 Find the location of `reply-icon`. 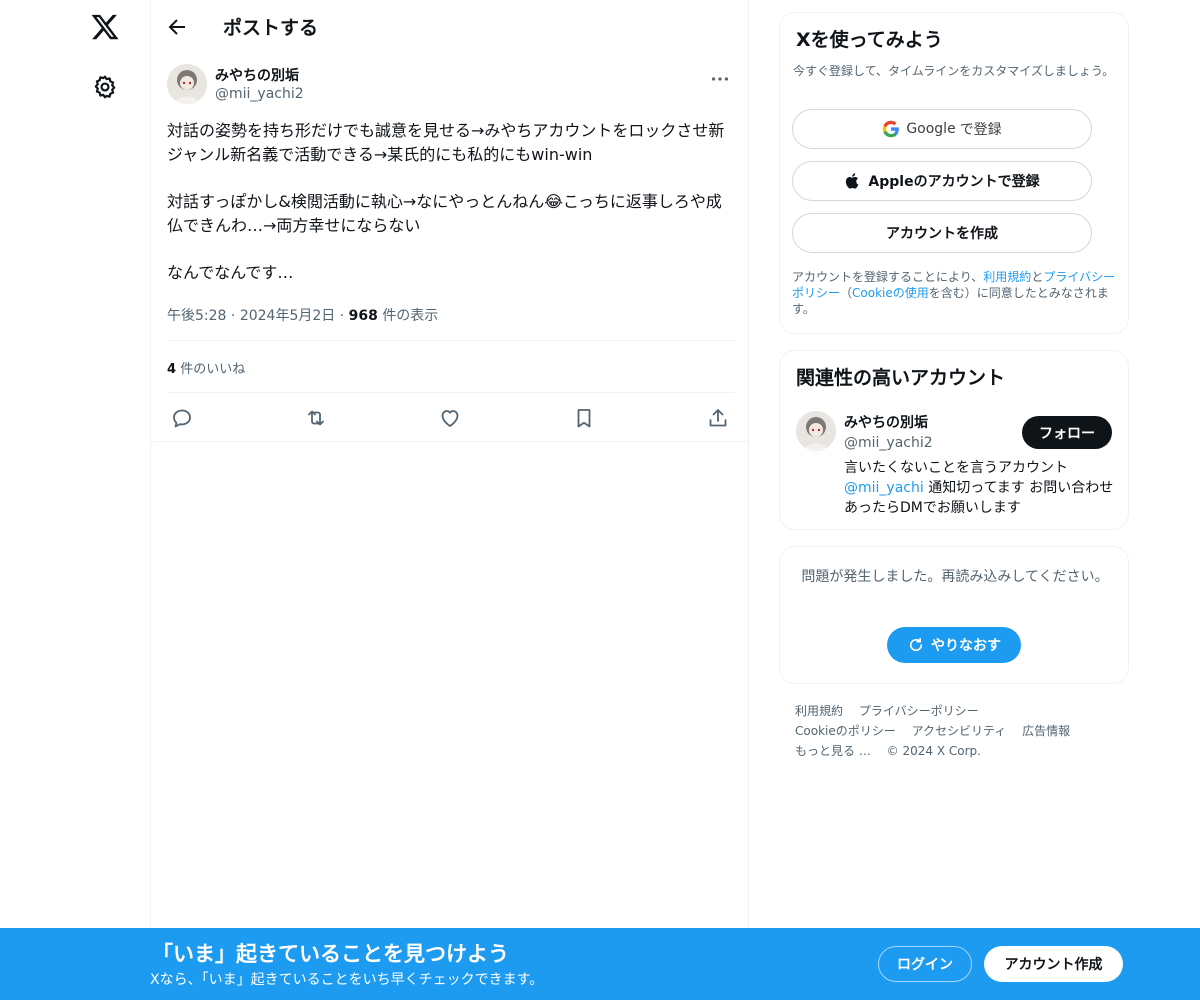

reply-icon is located at coordinates (182, 418).